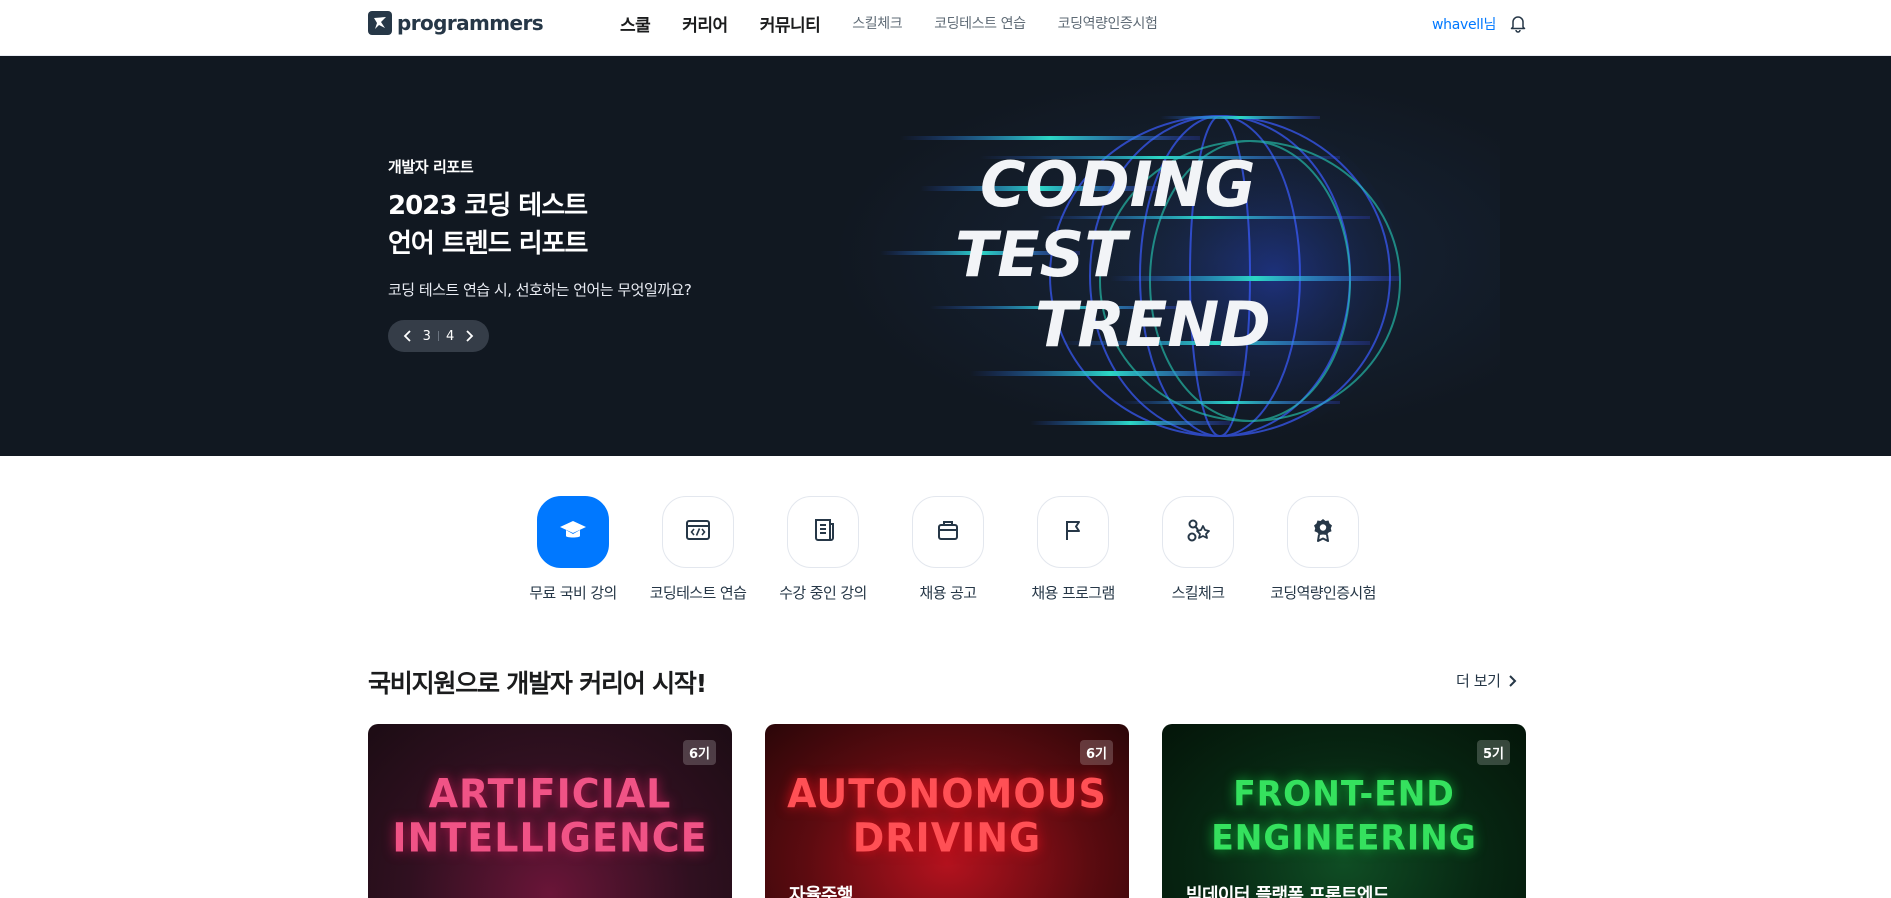 This screenshot has width=1891, height=898. I want to click on card-art-line2: ENGINEERING, so click(1344, 837).